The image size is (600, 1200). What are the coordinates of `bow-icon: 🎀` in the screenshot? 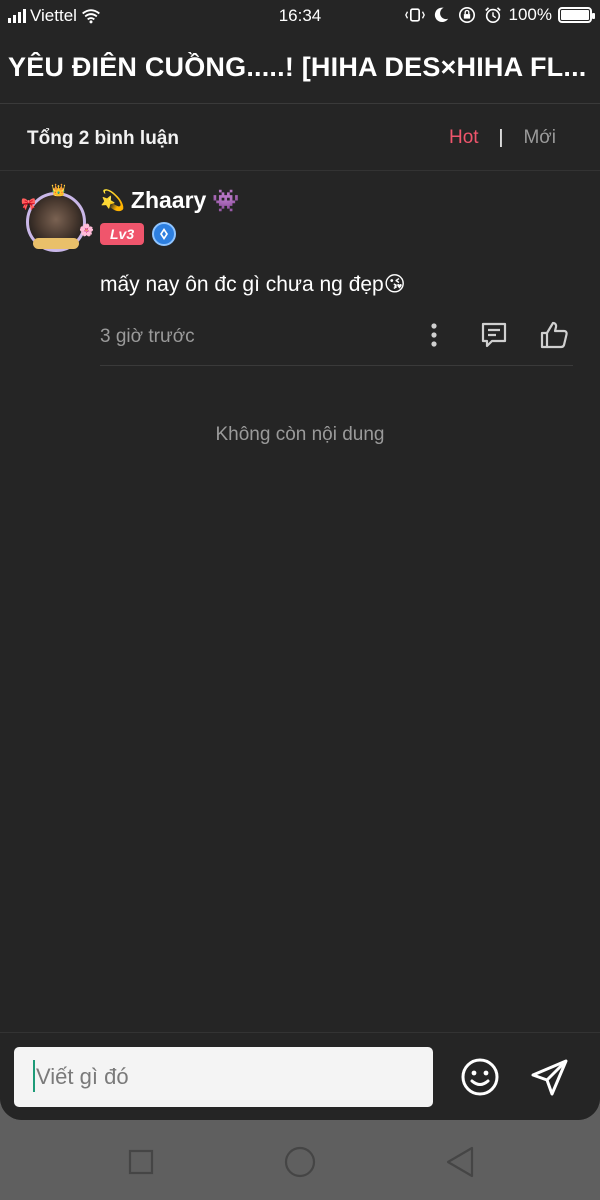 It's located at (28, 204).